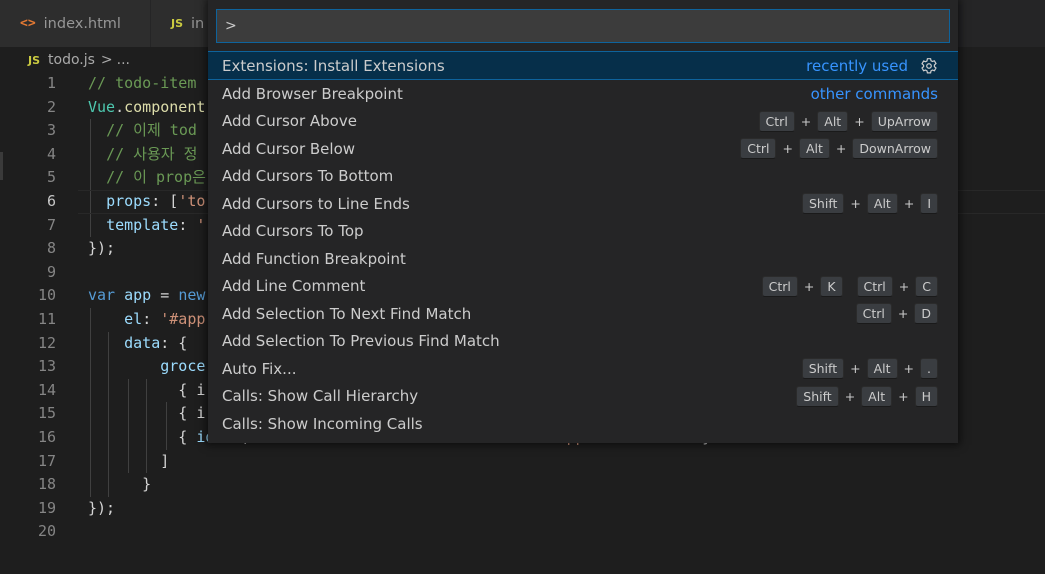  Describe the element at coordinates (147, 389) in the screenshot. I see `code-token: { i` at that location.